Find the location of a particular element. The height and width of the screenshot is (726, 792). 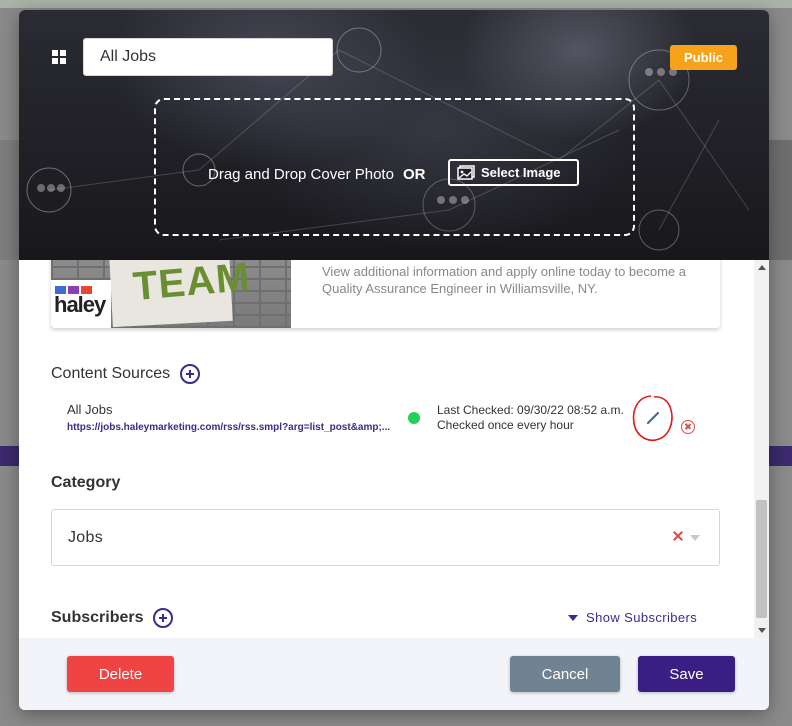

dropzone-or: OR is located at coordinates (414, 174).